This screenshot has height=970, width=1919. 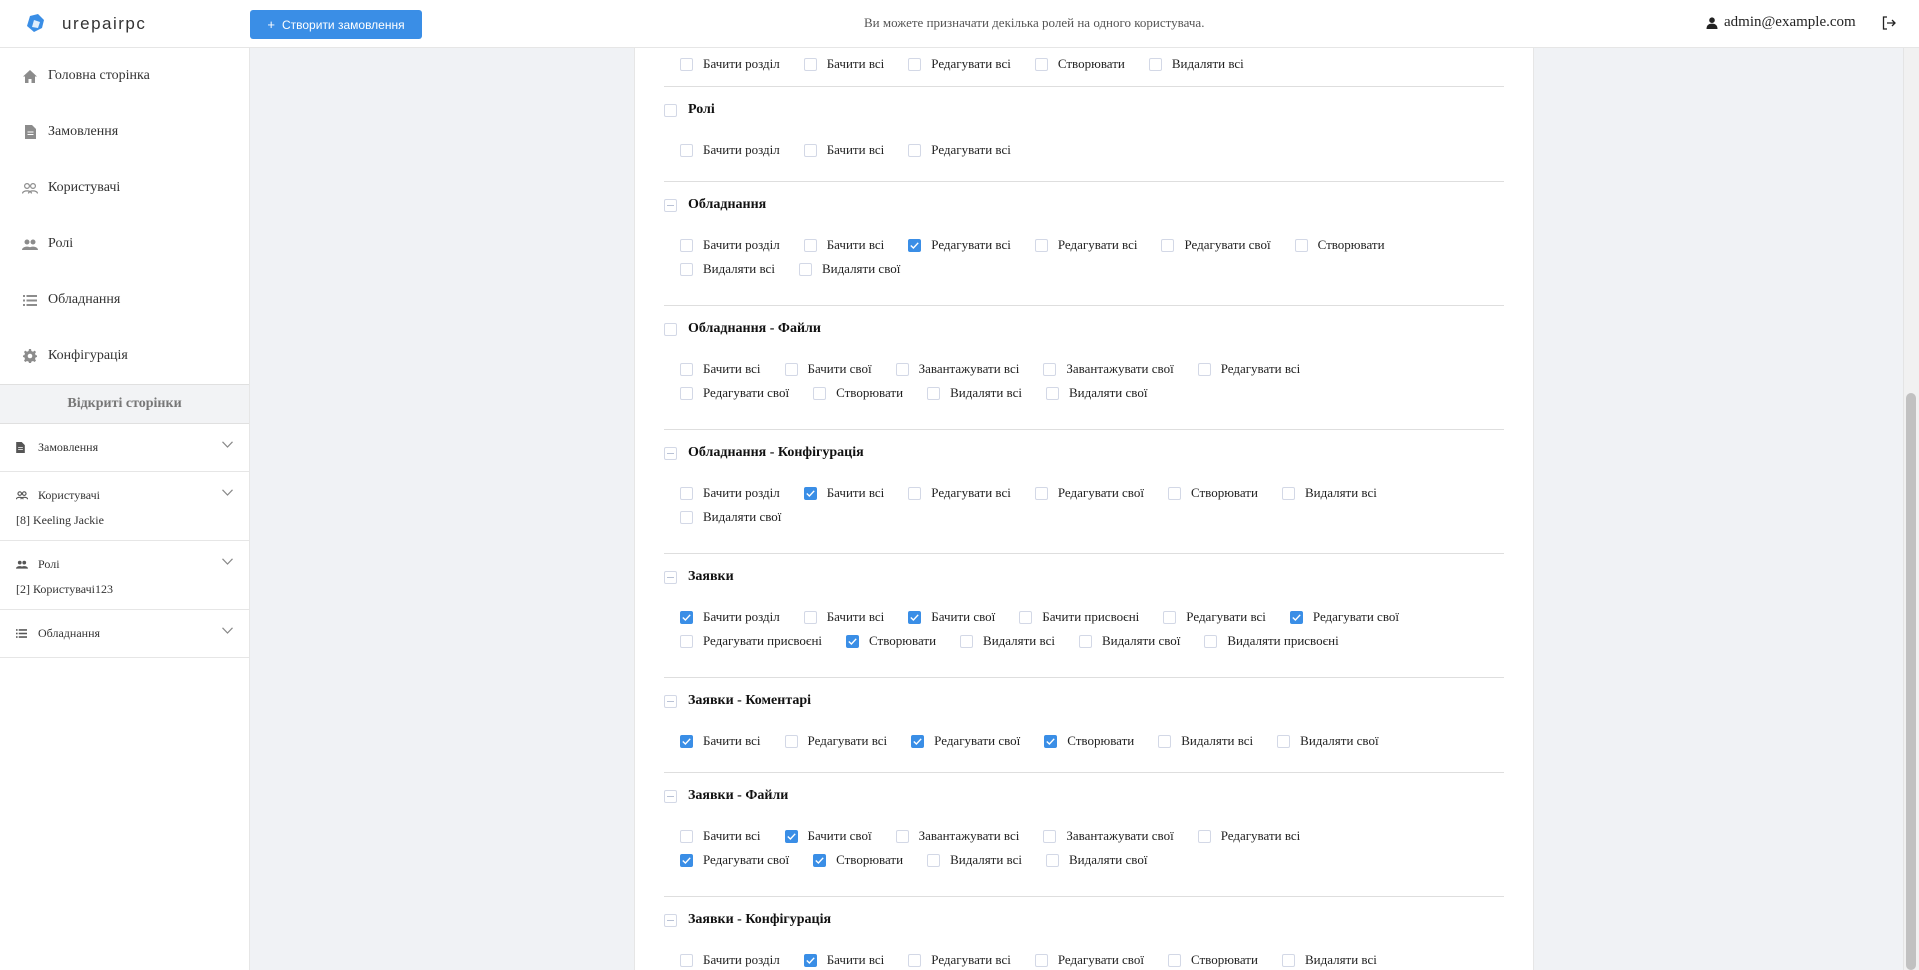 I want to click on open-group-header: Користувачі, so click(x=124, y=495).